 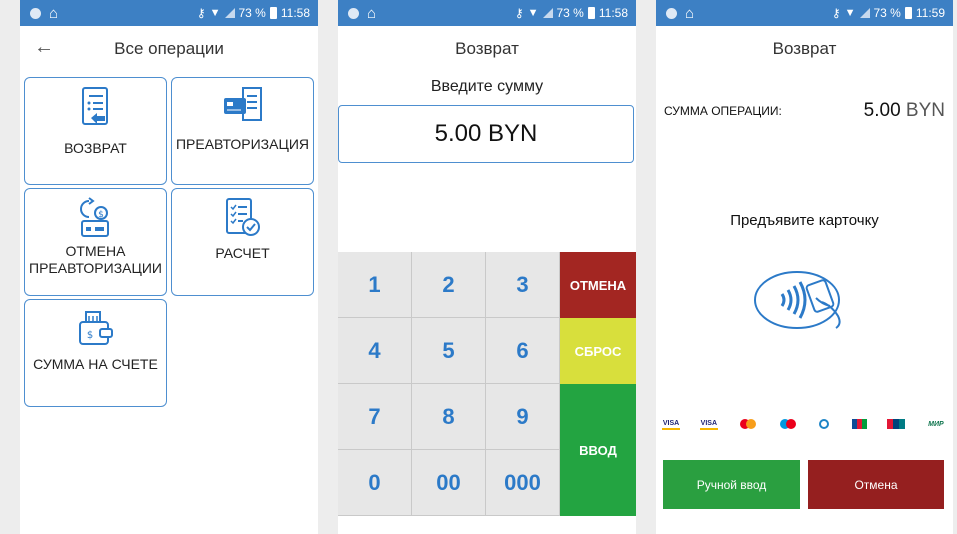 I want to click on visa-electron-logo: VISA, so click(x=708, y=424).